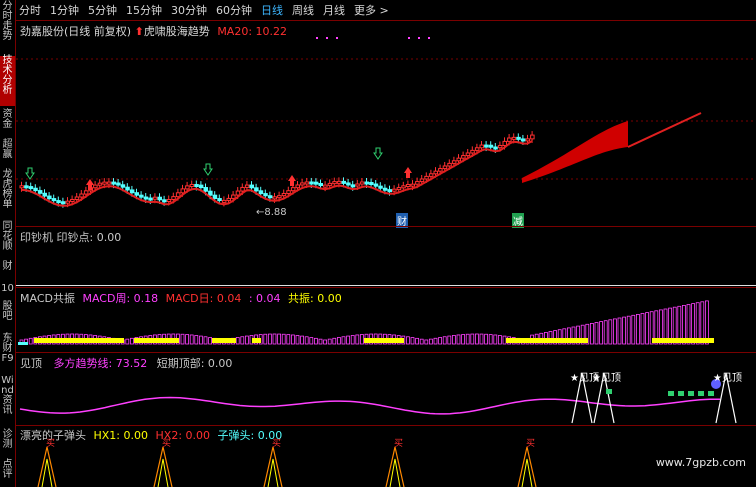 The height and width of the screenshot is (487, 756). What do you see at coordinates (7, 400) in the screenshot?
I see `sidebar-item-10: Wind资讯` at bounding box center [7, 400].